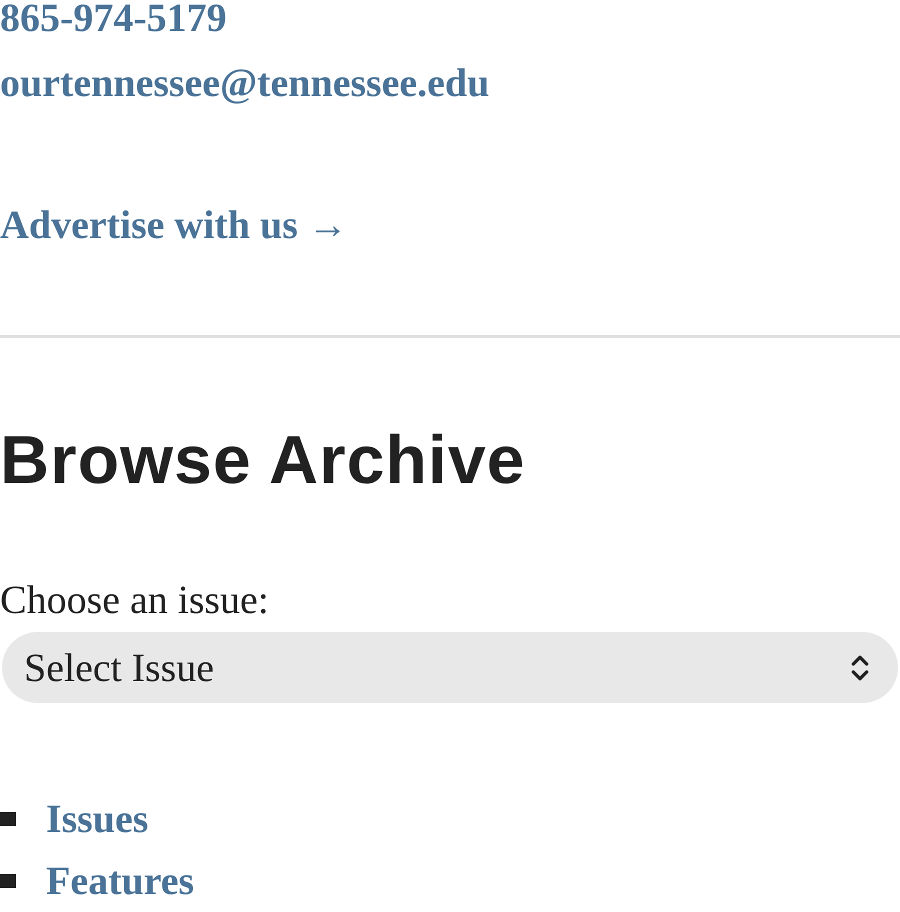 The width and height of the screenshot is (900, 912). Describe the element at coordinates (263, 460) in the screenshot. I see `section-heading: Browse Archive` at that location.